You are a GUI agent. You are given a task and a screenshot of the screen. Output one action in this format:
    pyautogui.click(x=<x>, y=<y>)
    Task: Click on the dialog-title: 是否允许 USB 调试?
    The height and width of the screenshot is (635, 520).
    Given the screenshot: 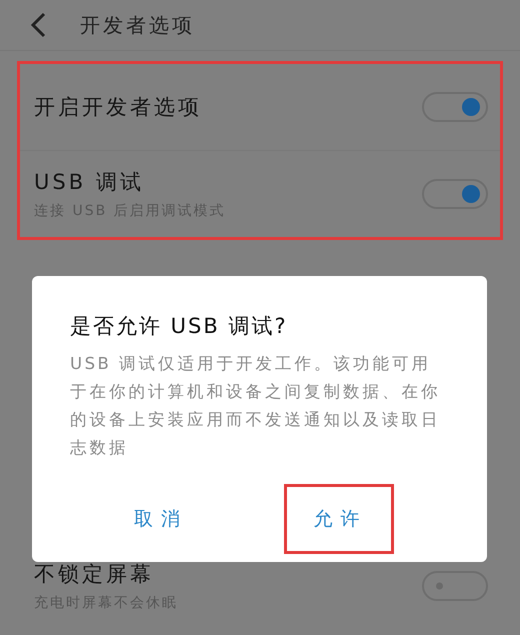 What is the action you would take?
    pyautogui.click(x=179, y=326)
    